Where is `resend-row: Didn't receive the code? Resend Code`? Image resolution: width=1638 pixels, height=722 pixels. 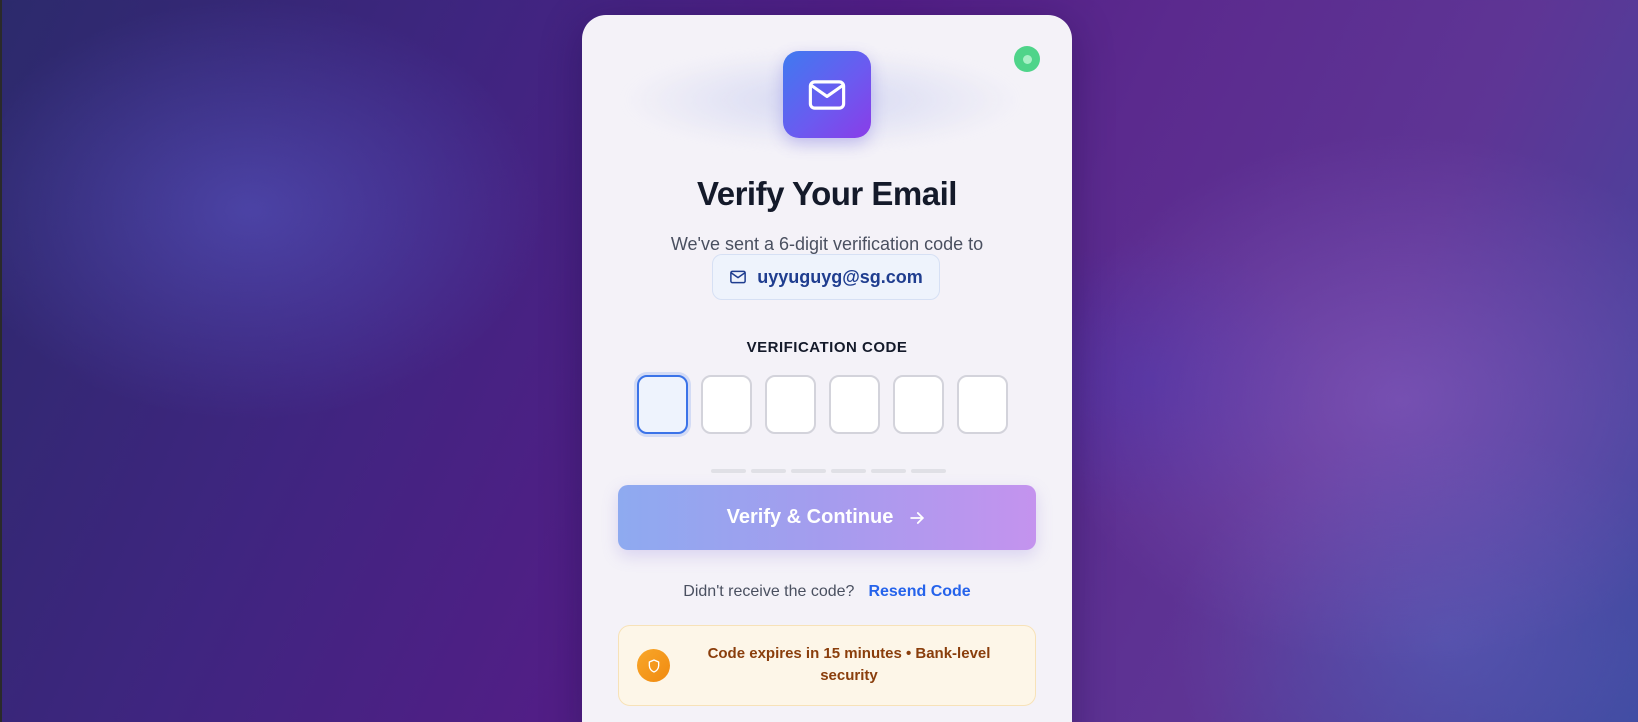
resend-row: Didn't receive the code? Resend Code is located at coordinates (827, 592).